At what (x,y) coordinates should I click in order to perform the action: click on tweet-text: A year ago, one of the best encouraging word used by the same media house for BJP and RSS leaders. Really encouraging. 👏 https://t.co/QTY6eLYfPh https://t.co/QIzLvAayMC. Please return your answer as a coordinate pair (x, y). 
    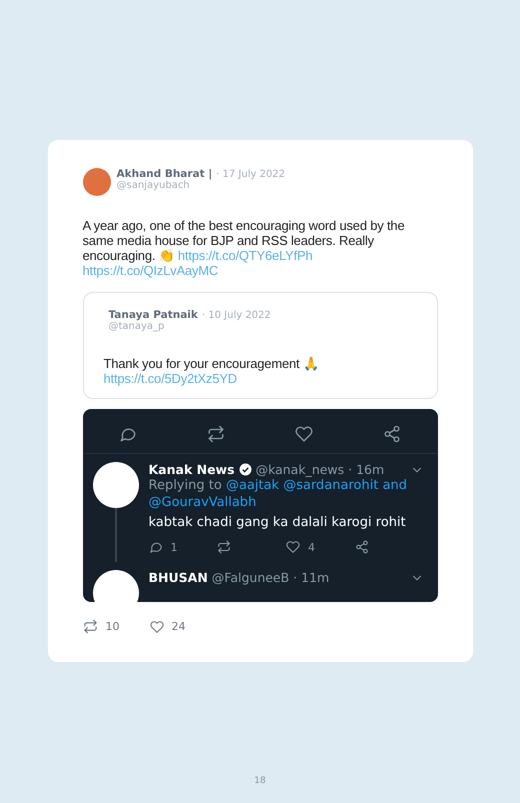
    Looking at the image, I should click on (244, 248).